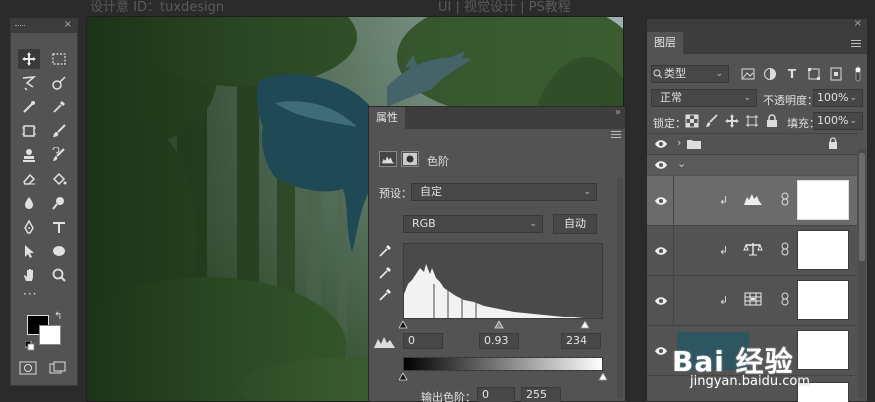  What do you see at coordinates (58, 316) in the screenshot?
I see `swap-colors-icon: ↰` at bounding box center [58, 316].